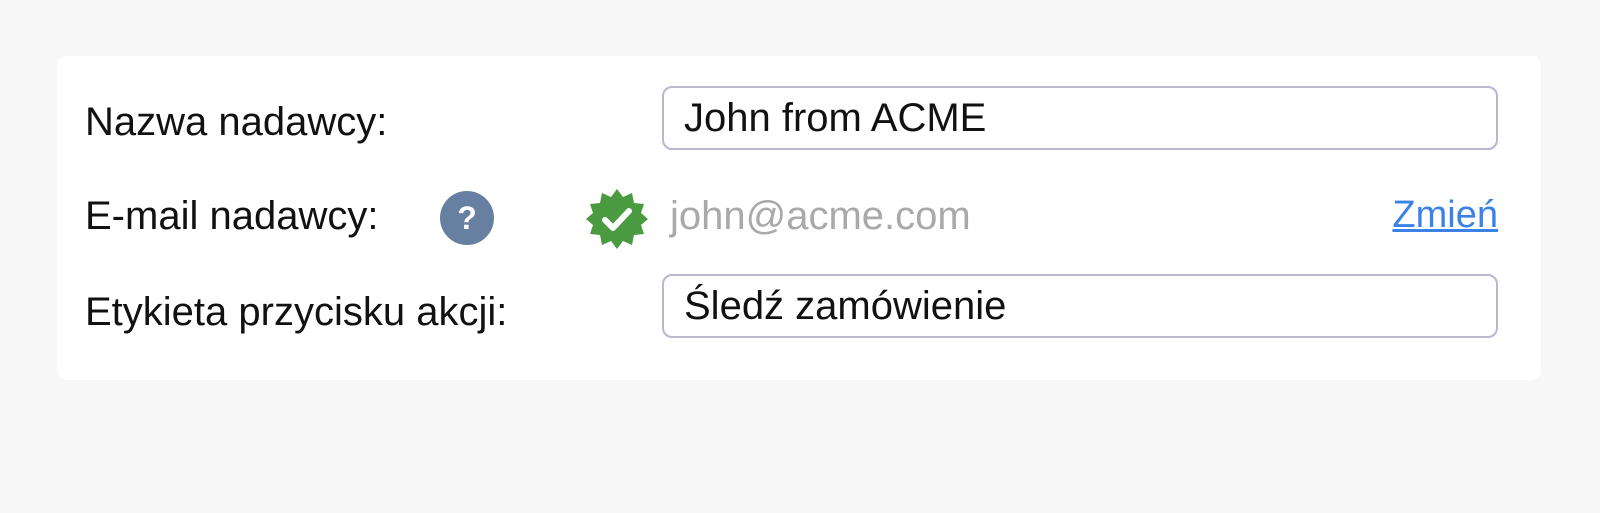 This screenshot has height=513, width=1600. I want to click on verified-badge-icon, so click(617, 219).